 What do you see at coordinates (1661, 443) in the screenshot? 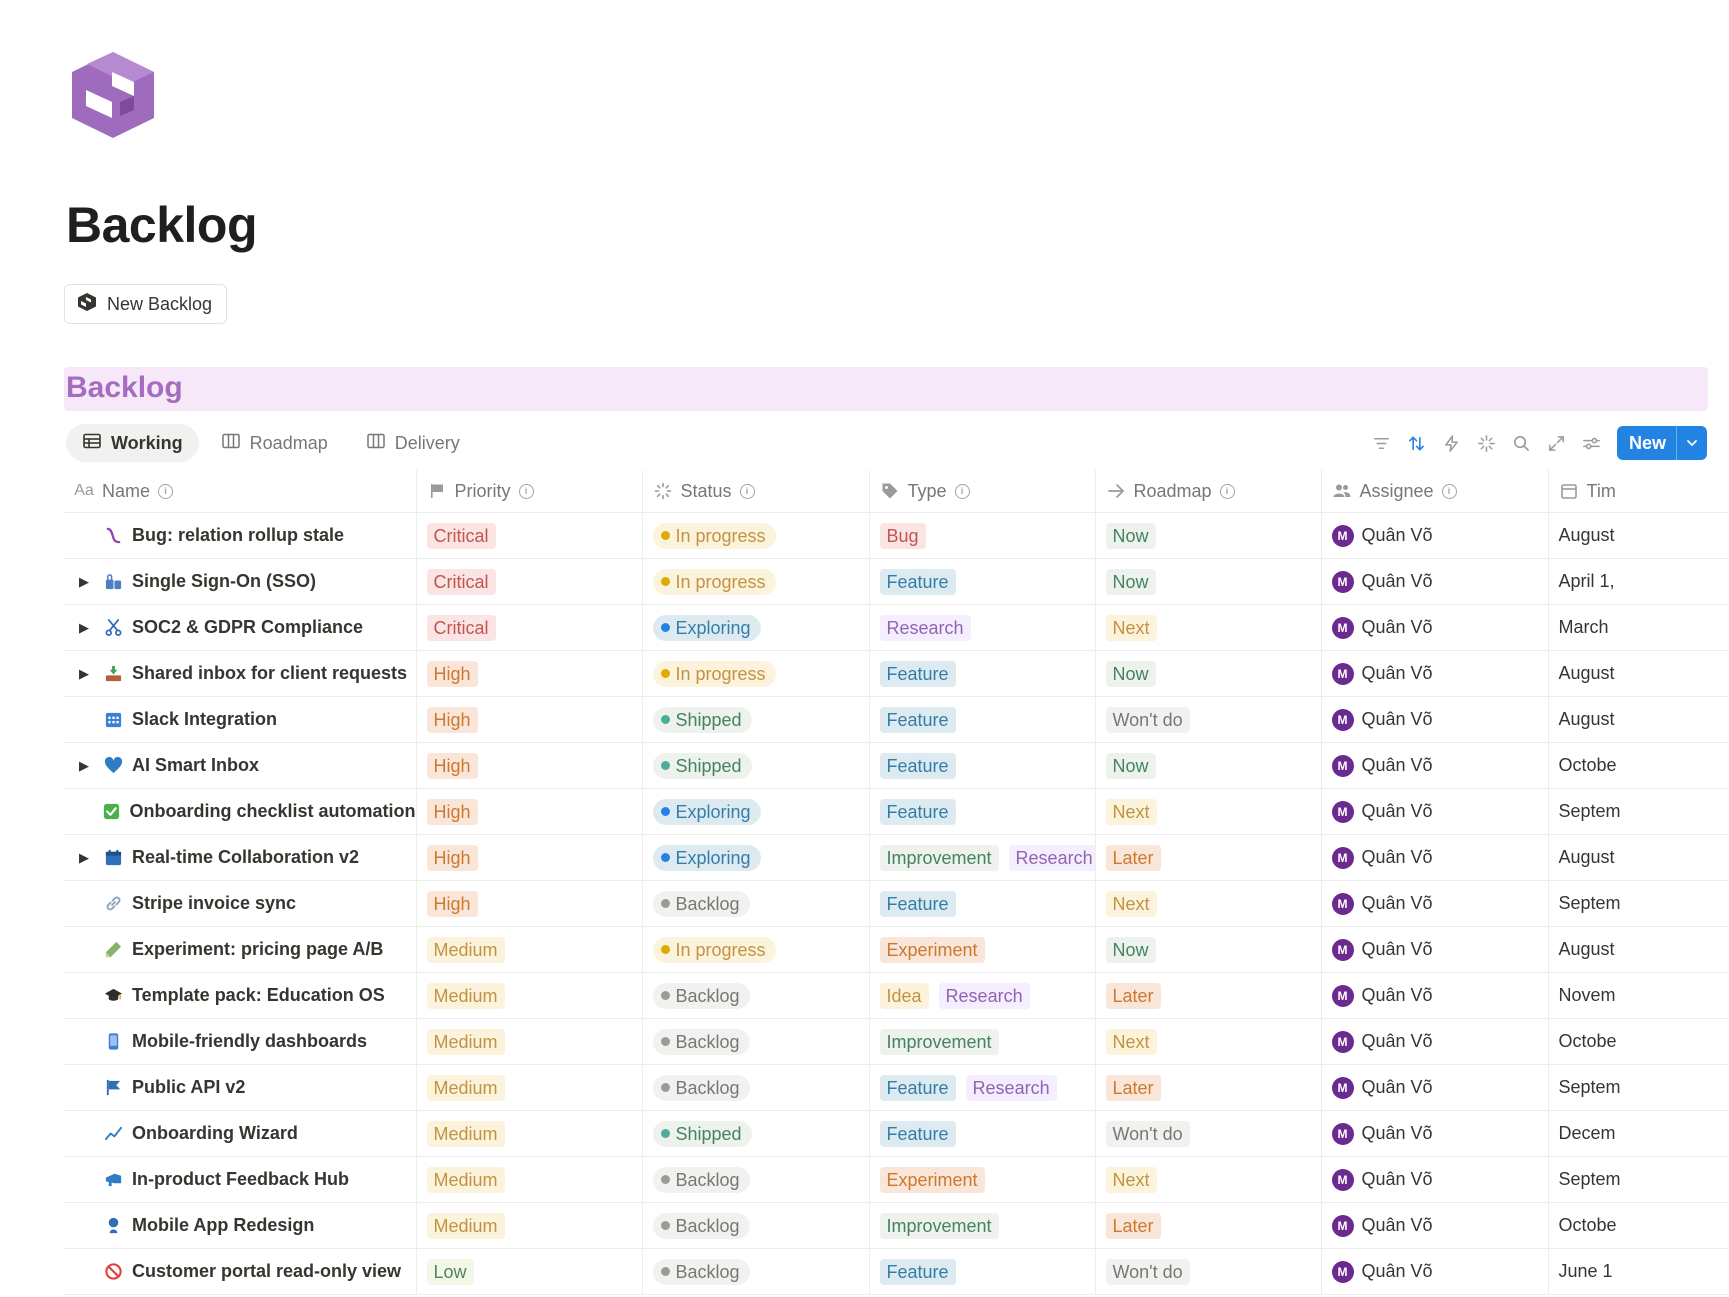
I see `new-record-button: New` at bounding box center [1661, 443].